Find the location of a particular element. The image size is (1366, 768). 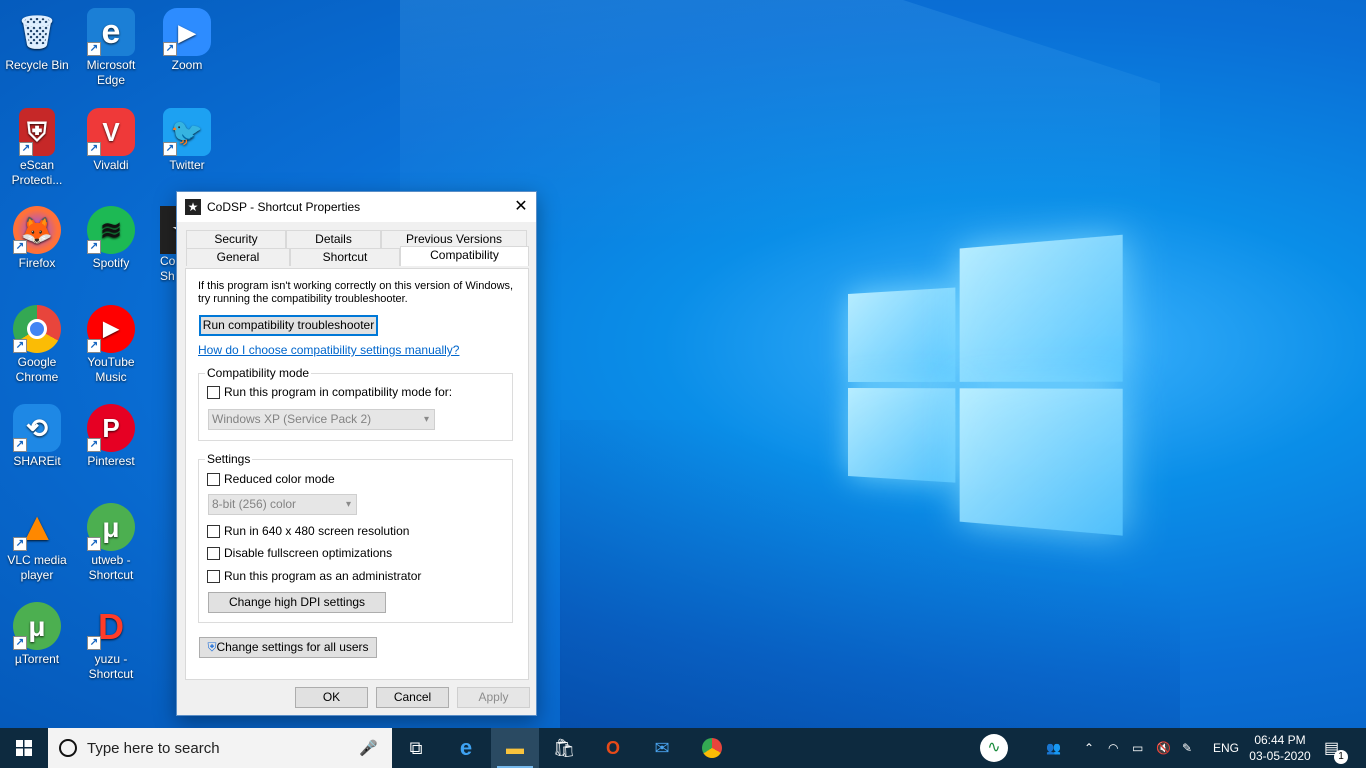

taskbar-search-box: Type here to search 🎤 is located at coordinates (220, 748).